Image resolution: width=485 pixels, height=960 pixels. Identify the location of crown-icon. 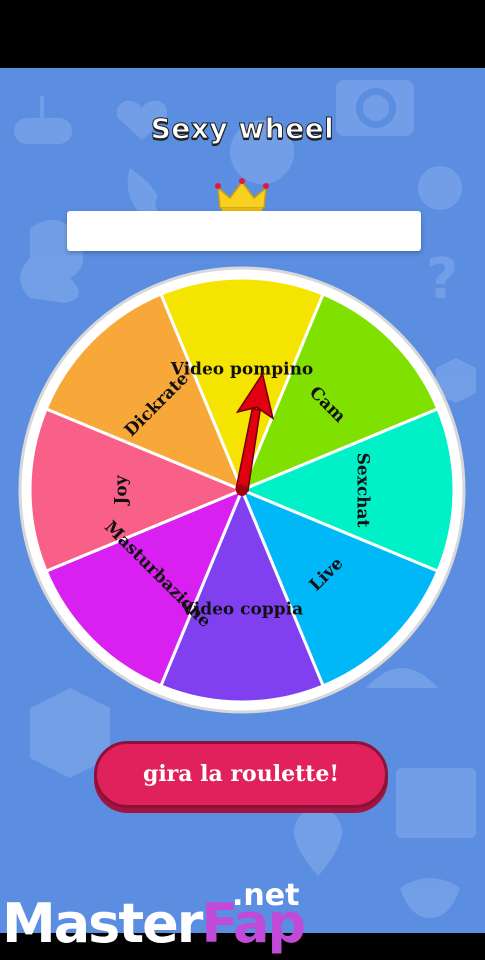
(242, 196).